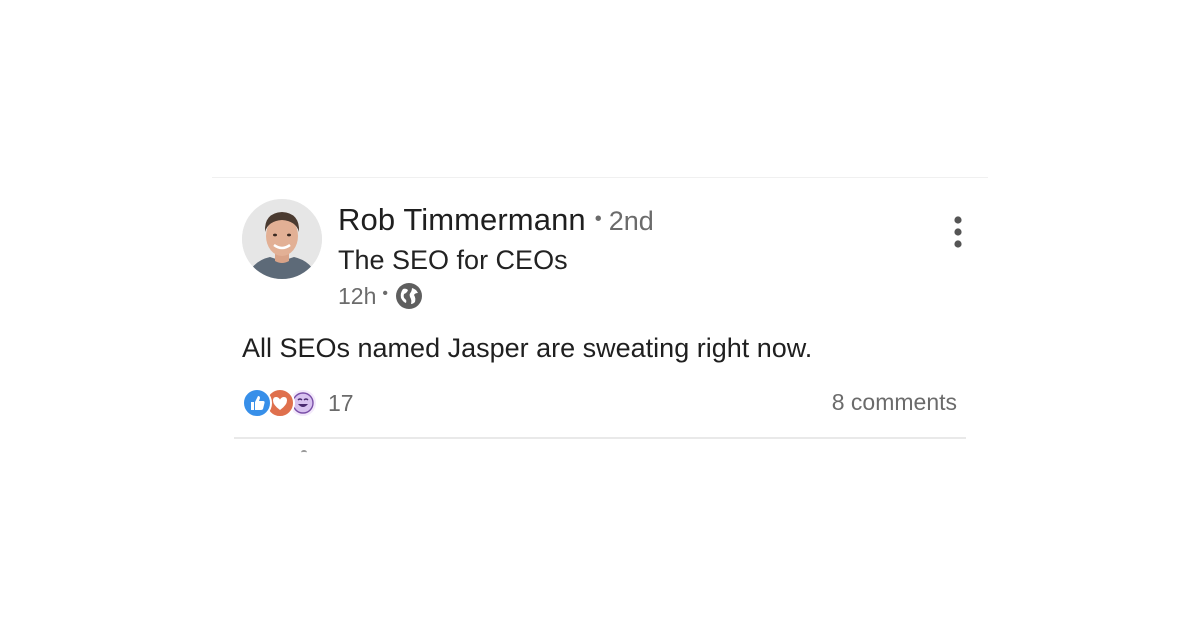 The image size is (1200, 630). Describe the element at coordinates (341, 402) in the screenshot. I see `reaction-count: 17` at that location.